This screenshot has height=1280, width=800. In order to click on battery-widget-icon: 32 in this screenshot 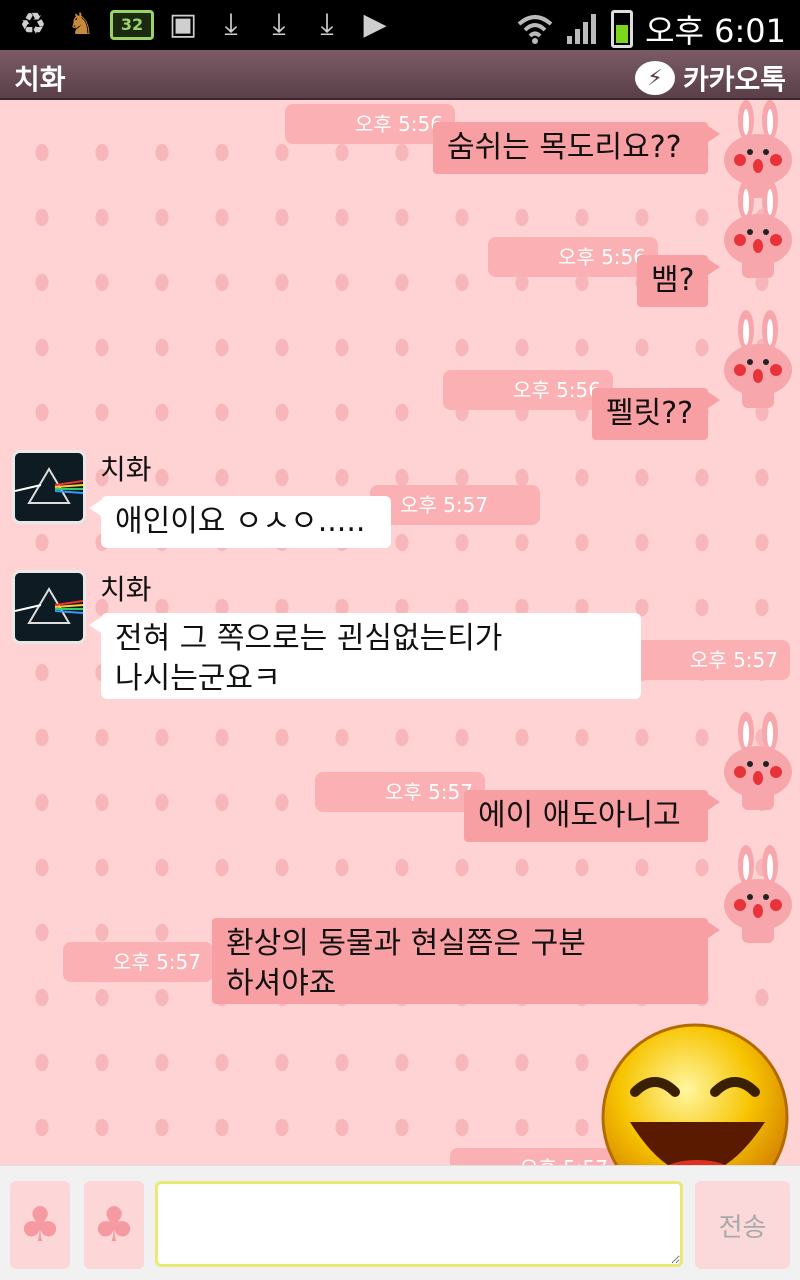, I will do `click(132, 25)`.